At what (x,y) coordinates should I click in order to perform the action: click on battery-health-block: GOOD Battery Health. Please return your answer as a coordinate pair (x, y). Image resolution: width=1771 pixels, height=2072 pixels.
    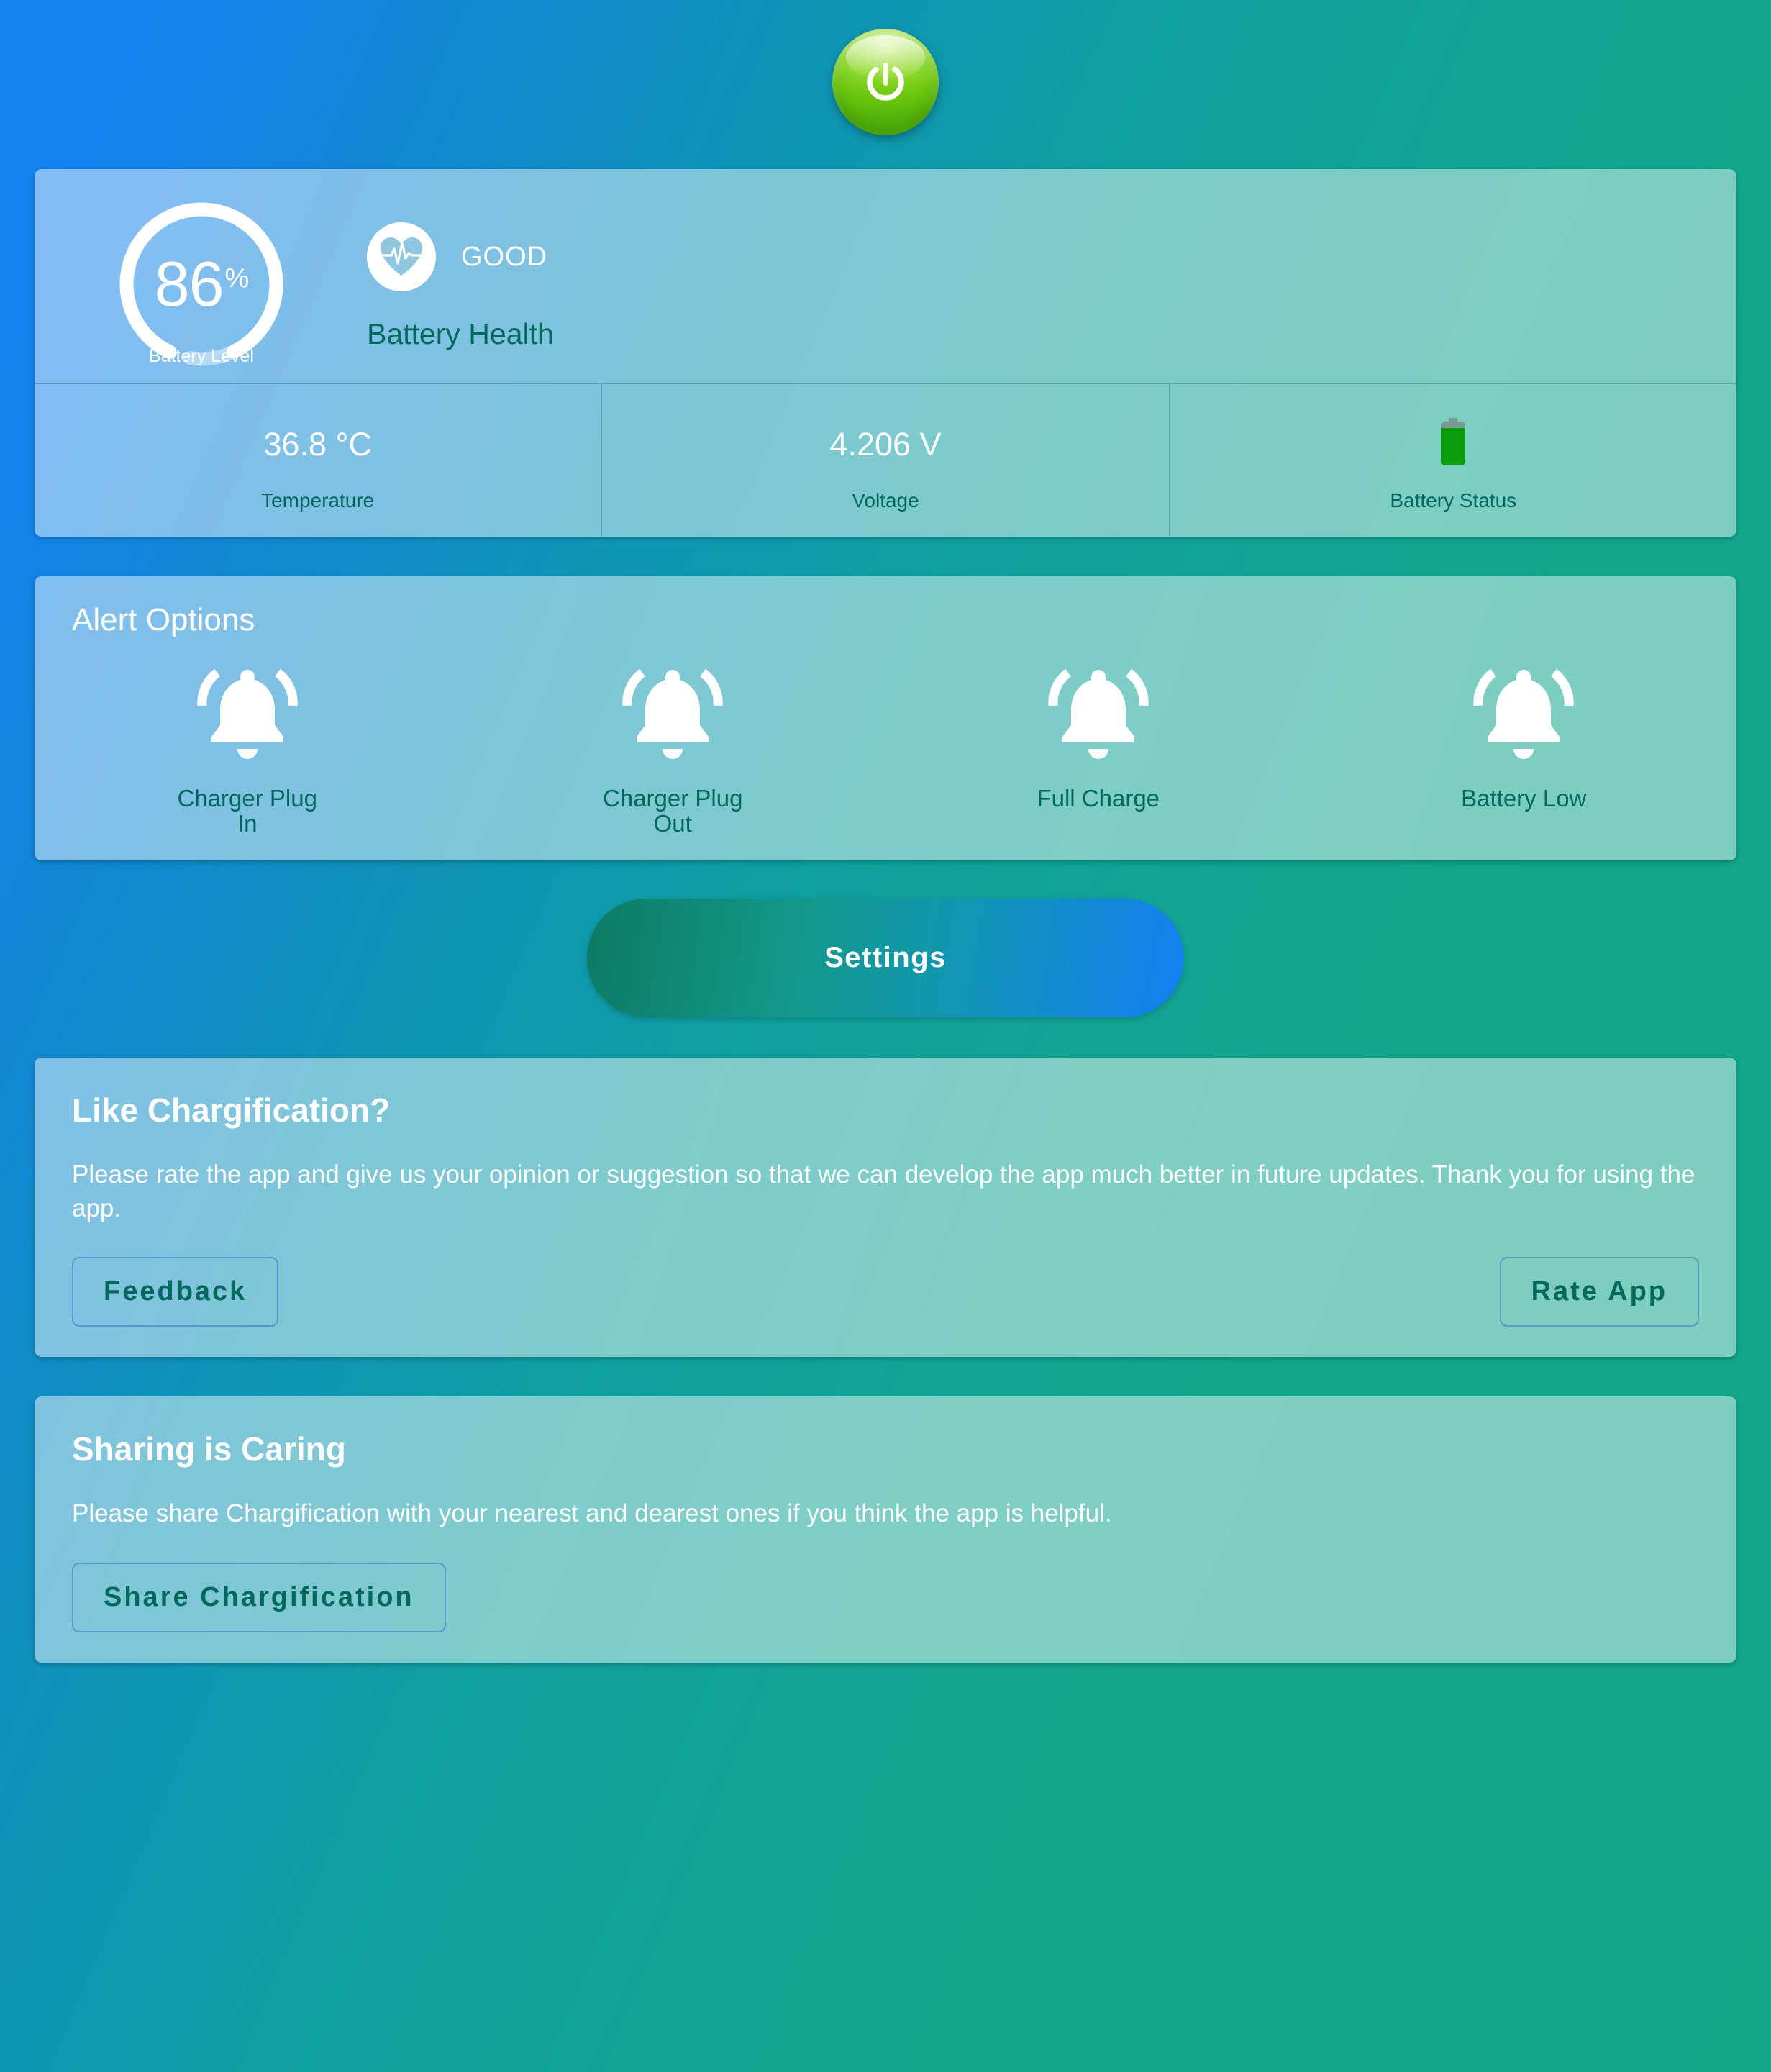
    Looking at the image, I should click on (460, 286).